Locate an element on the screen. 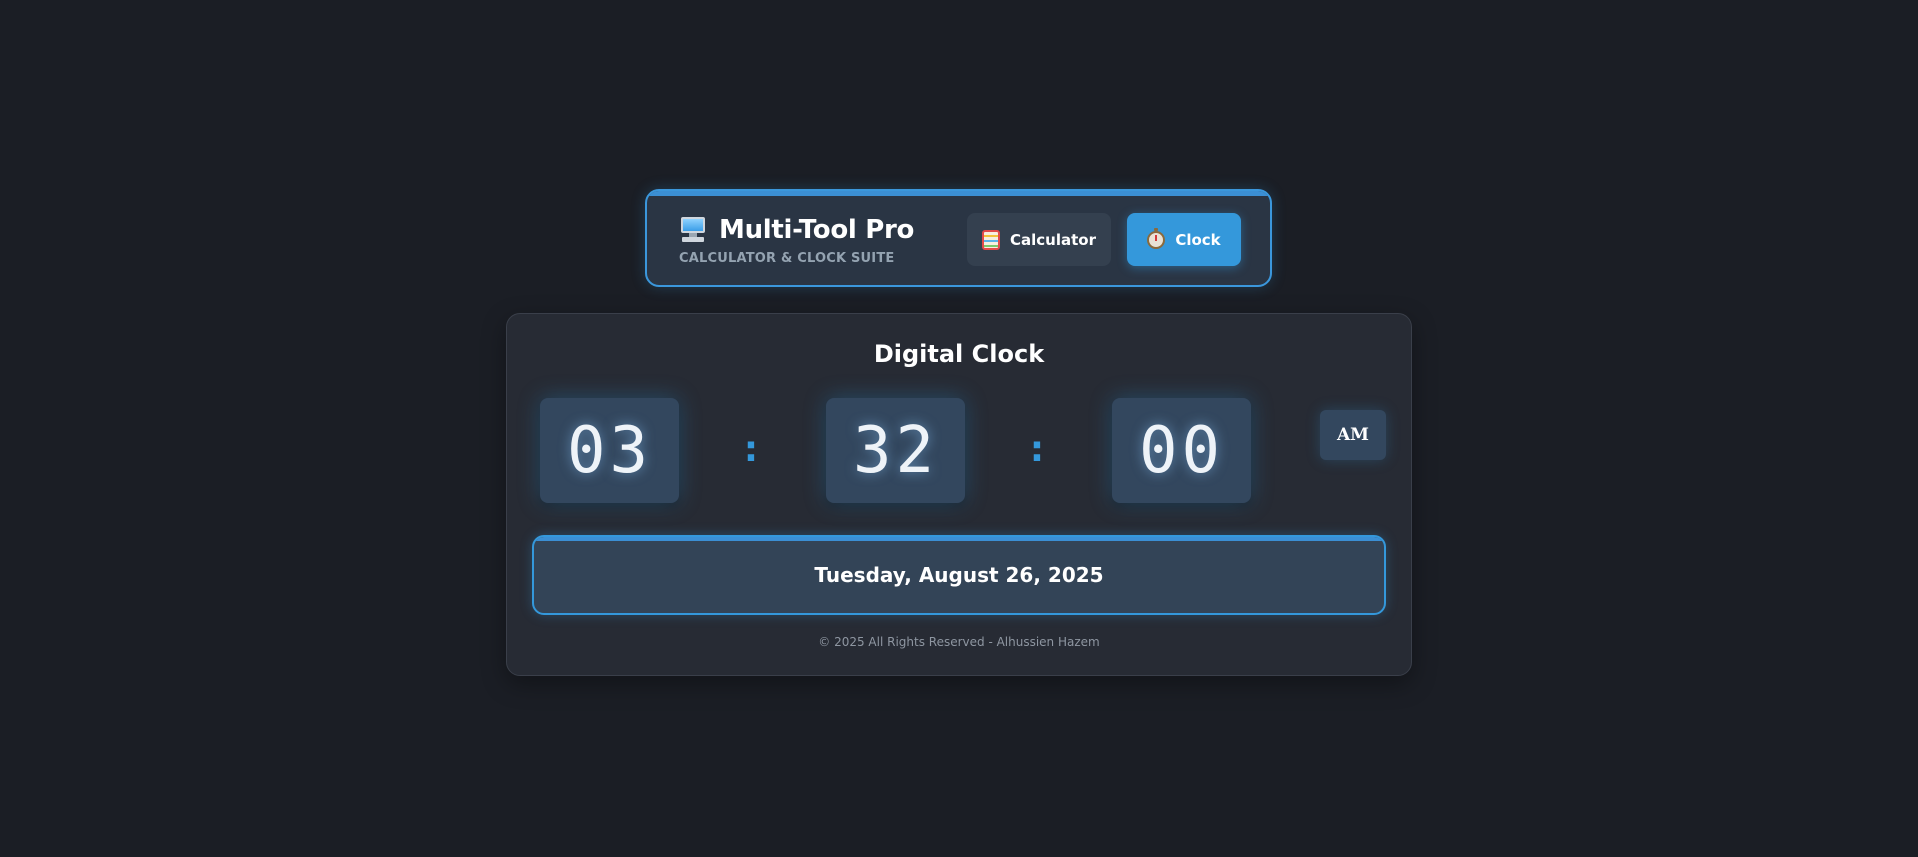  tab-clock-label: Clock is located at coordinates (1198, 239).